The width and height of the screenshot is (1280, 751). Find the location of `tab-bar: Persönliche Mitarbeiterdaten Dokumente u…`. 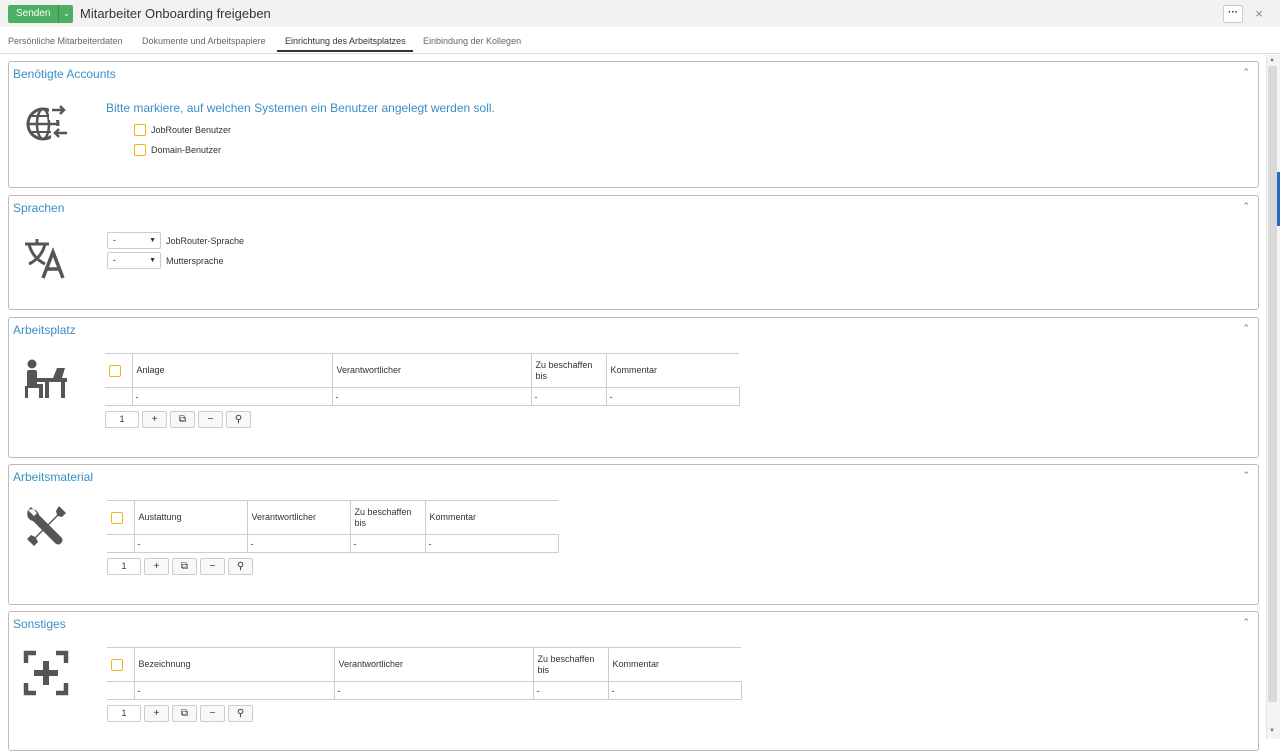

tab-bar: Persönliche Mitarbeiterdaten Dokumente u… is located at coordinates (640, 40).